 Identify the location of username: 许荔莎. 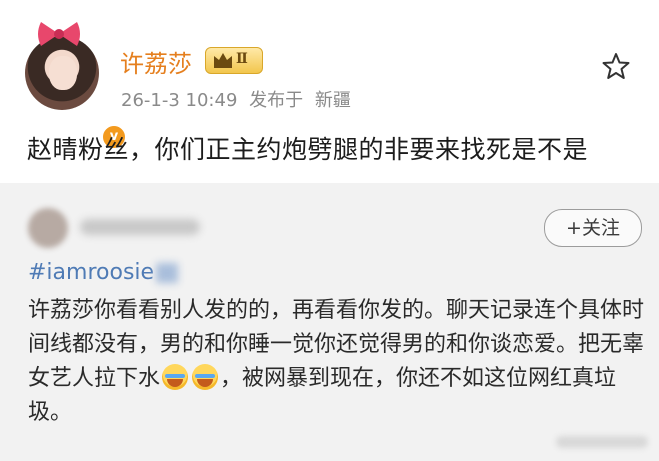
(156, 61).